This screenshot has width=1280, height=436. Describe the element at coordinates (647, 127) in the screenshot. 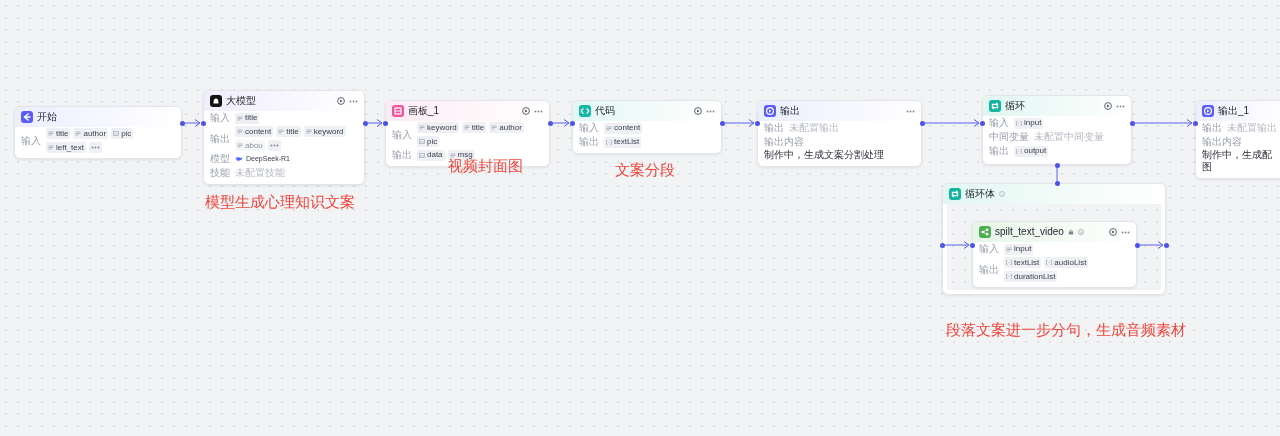

I see `workflow-node: 代码 输入 content 输出 textList` at that location.